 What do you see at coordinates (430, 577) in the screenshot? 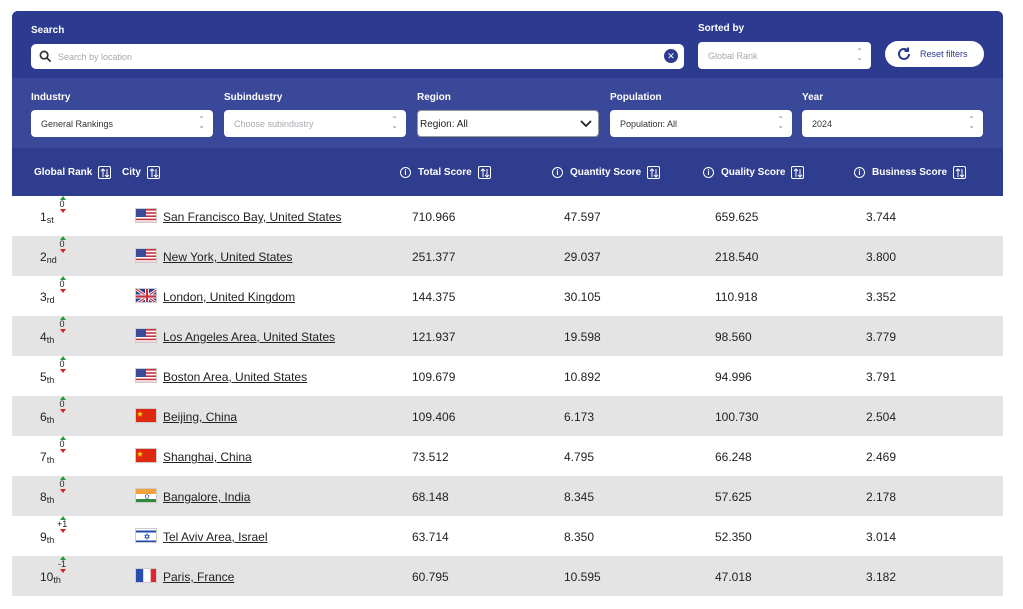
I see `total-score: 60.795` at bounding box center [430, 577].